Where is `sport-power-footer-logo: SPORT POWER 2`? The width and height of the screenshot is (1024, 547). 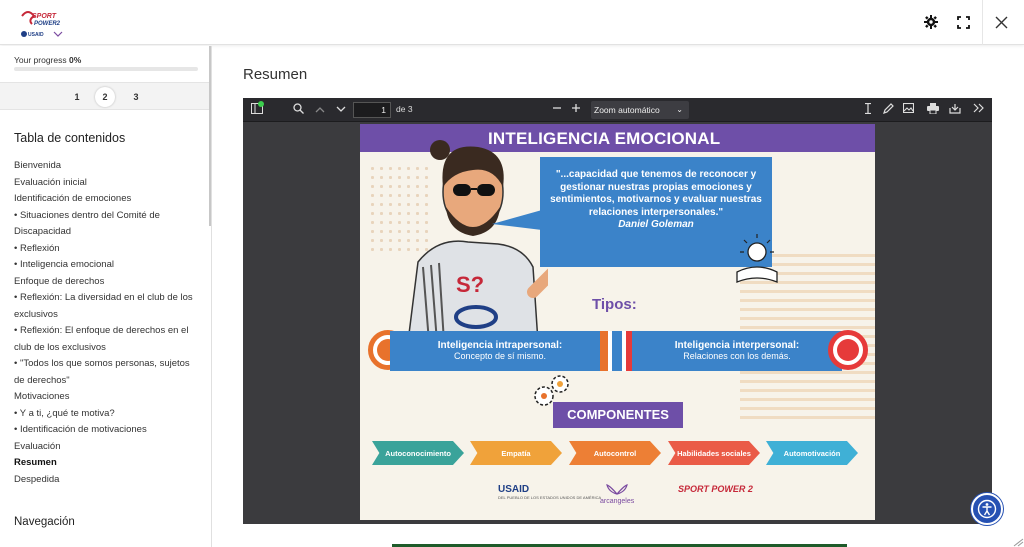 sport-power-footer-logo: SPORT POWER 2 is located at coordinates (715, 489).